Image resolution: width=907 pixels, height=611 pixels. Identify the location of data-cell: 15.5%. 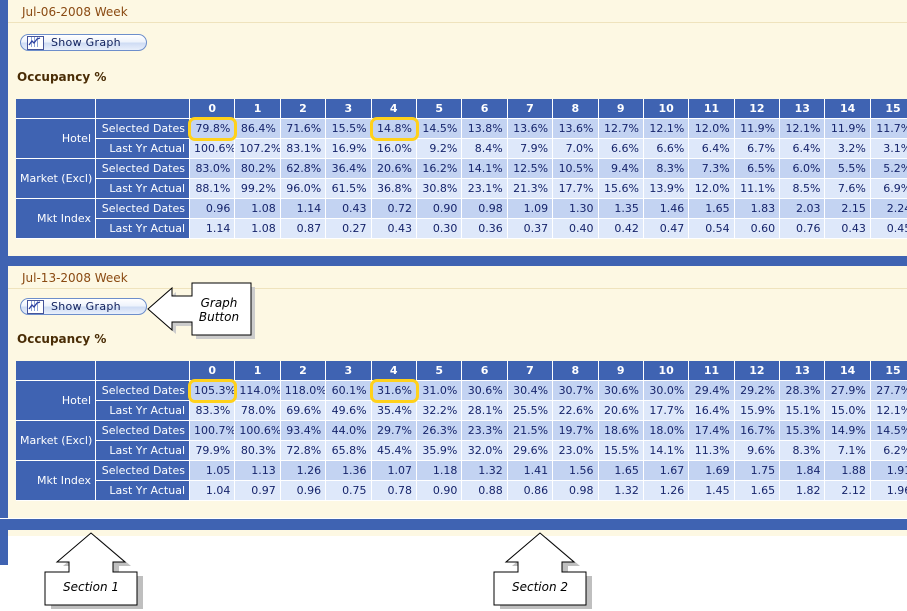
(349, 129).